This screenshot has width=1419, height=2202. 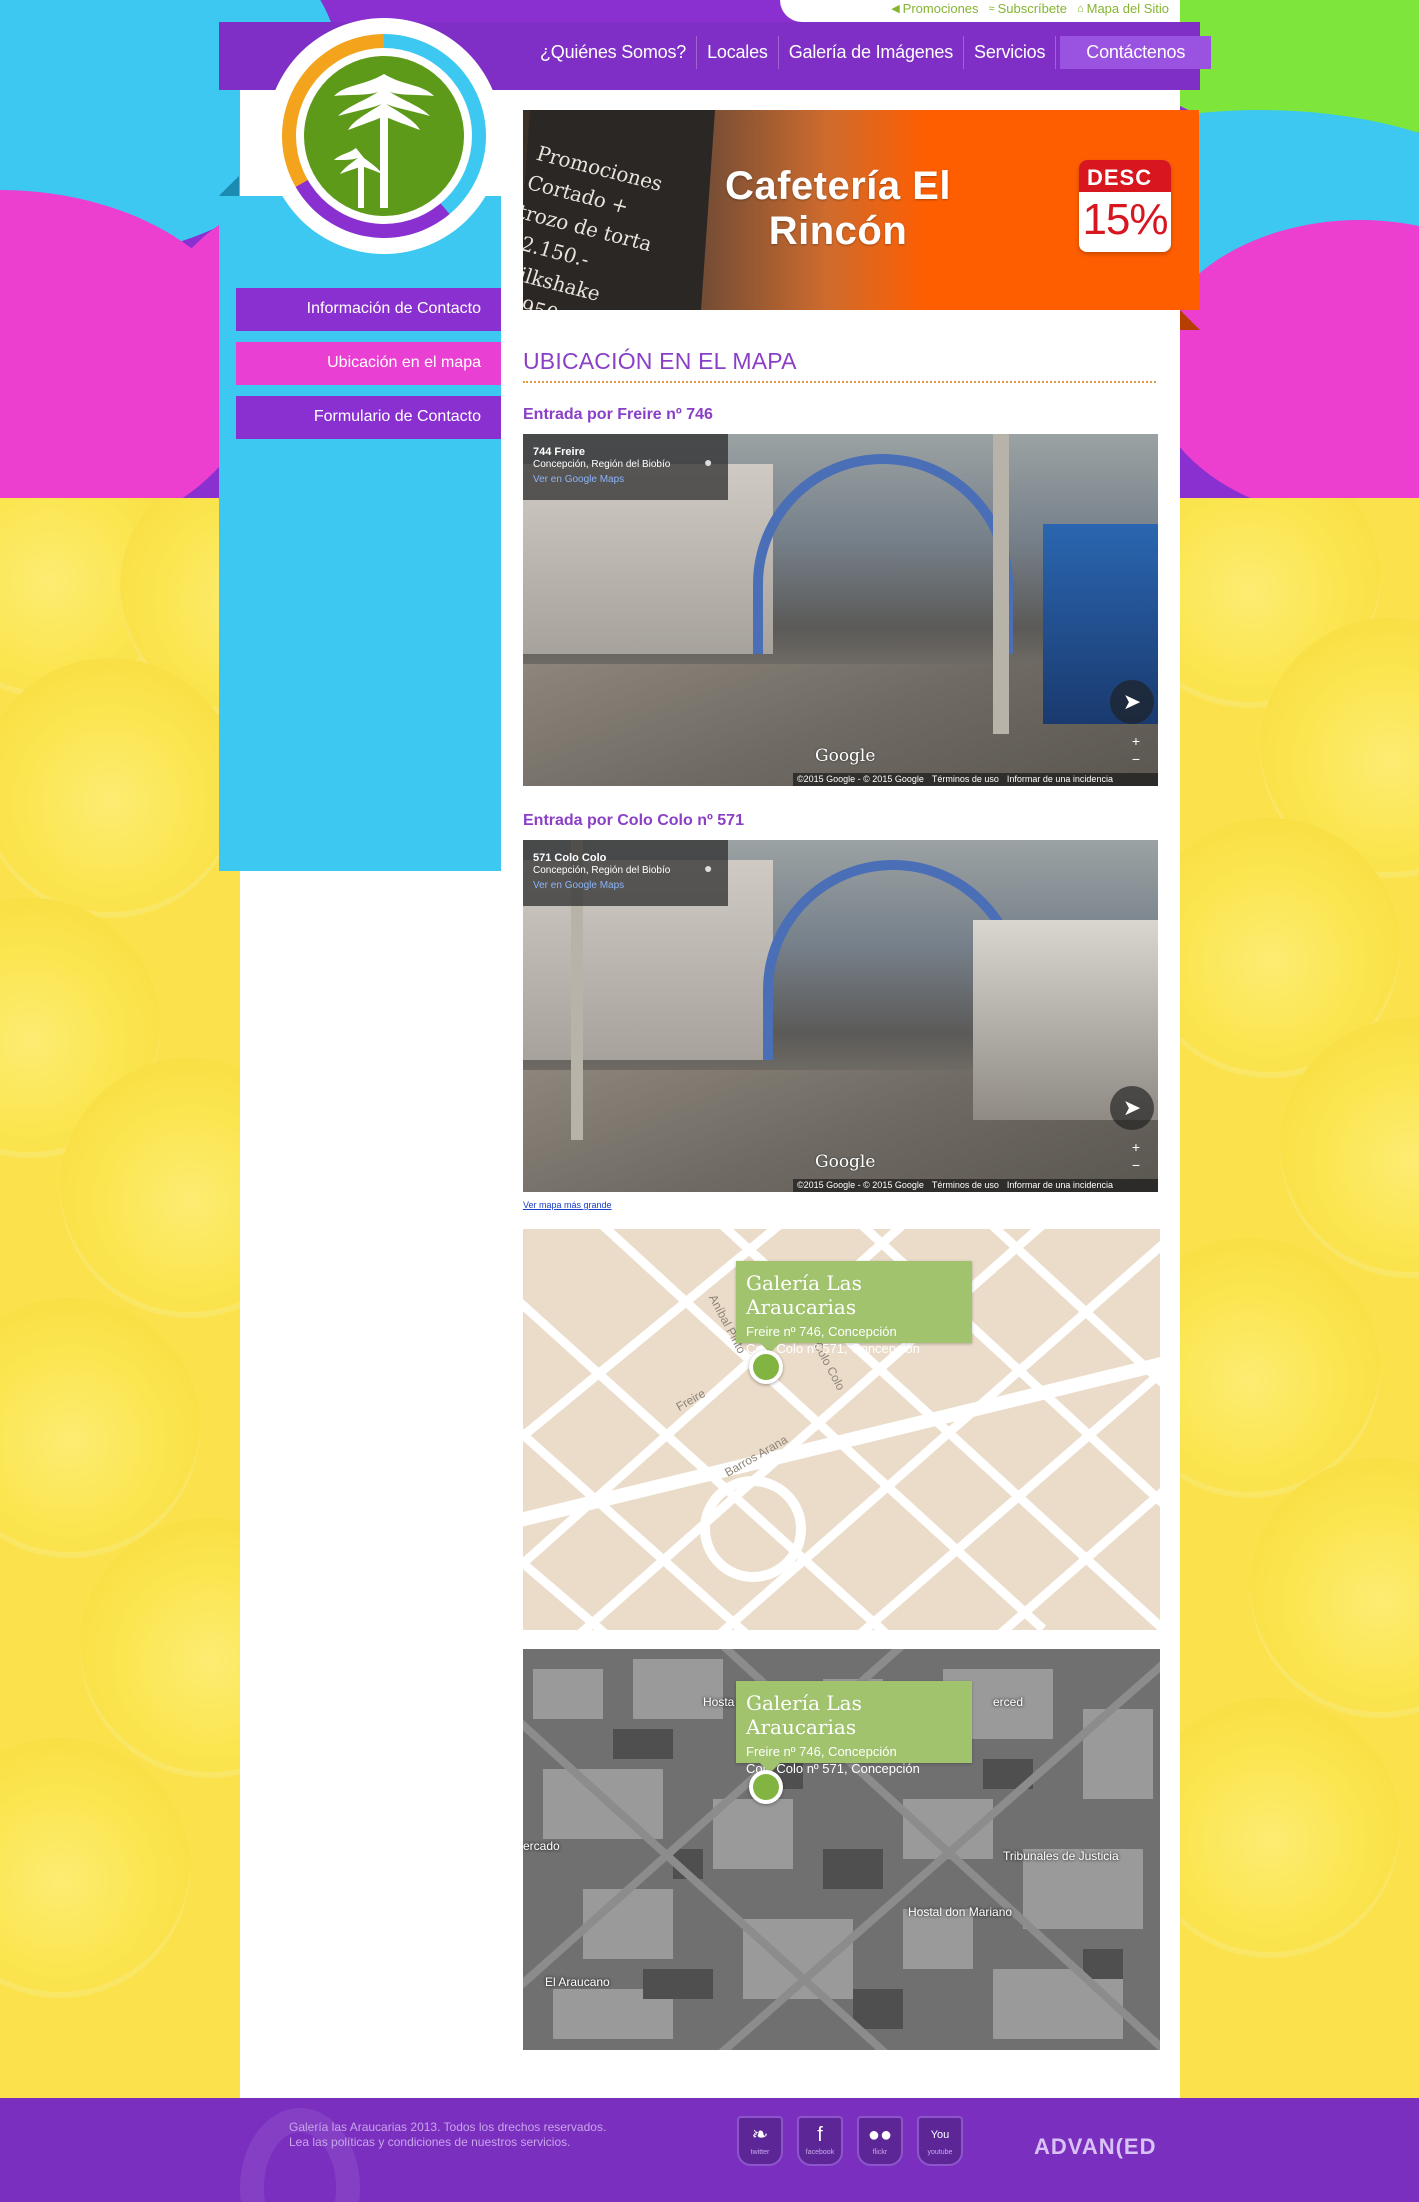 I want to click on araucaria-tree-icon, so click(x=384, y=136).